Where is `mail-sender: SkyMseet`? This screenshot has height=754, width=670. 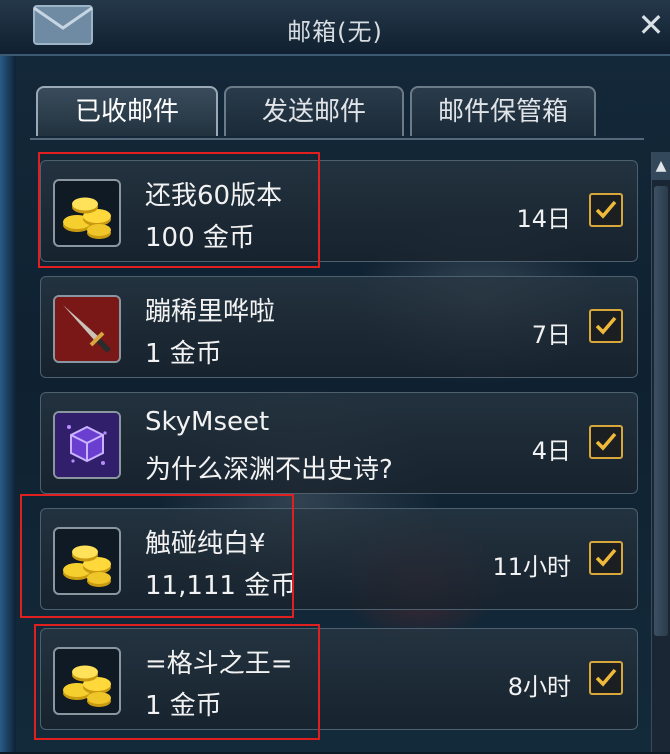 mail-sender: SkyMseet is located at coordinates (207, 422).